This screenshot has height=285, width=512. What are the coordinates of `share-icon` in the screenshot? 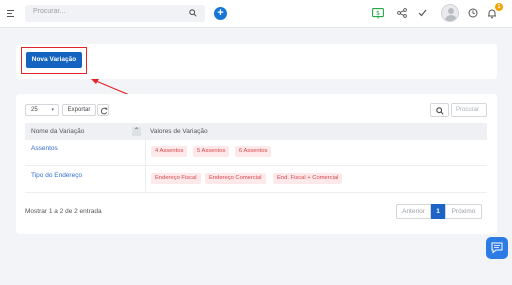 It's located at (402, 13).